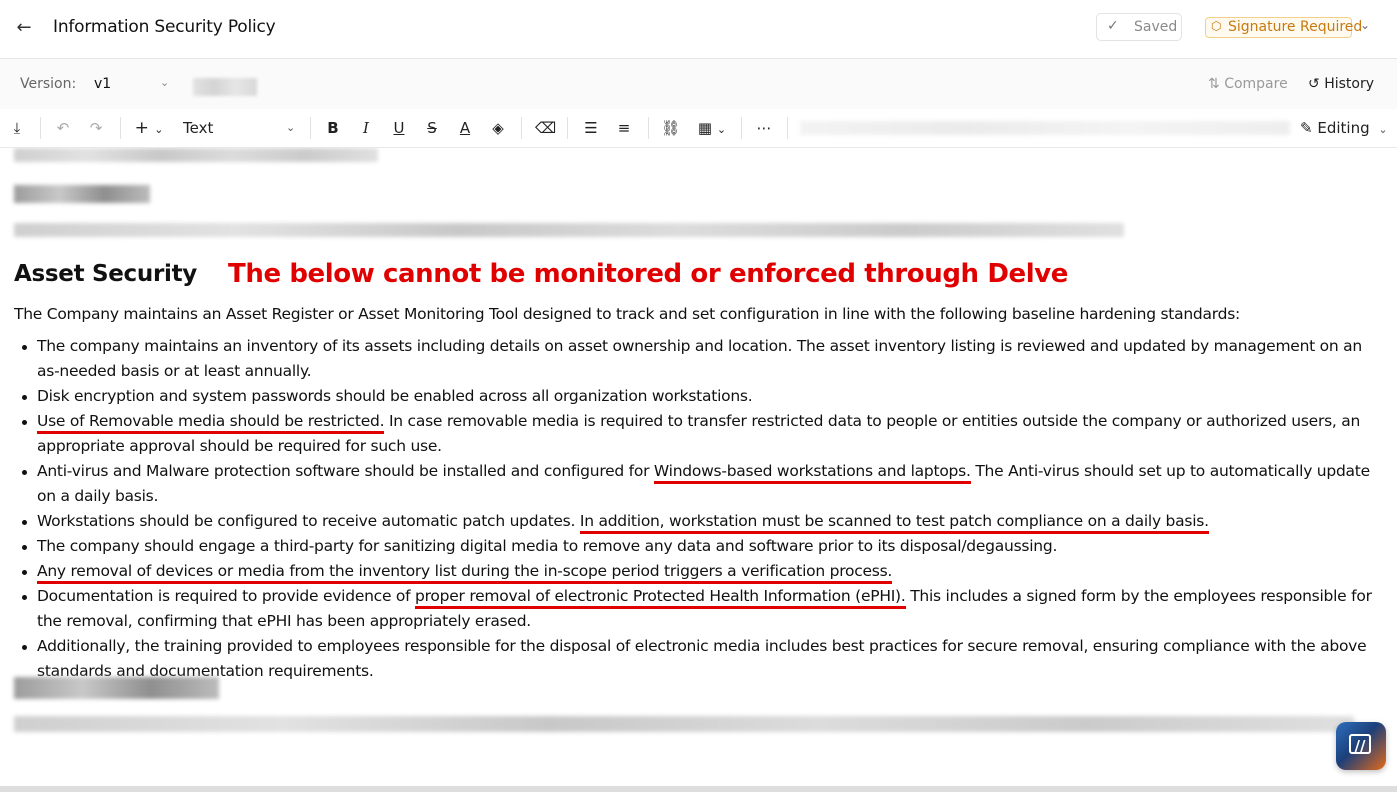 This screenshot has height=792, width=1397. Describe the element at coordinates (48, 84) in the screenshot. I see `version-label: Version:` at that location.